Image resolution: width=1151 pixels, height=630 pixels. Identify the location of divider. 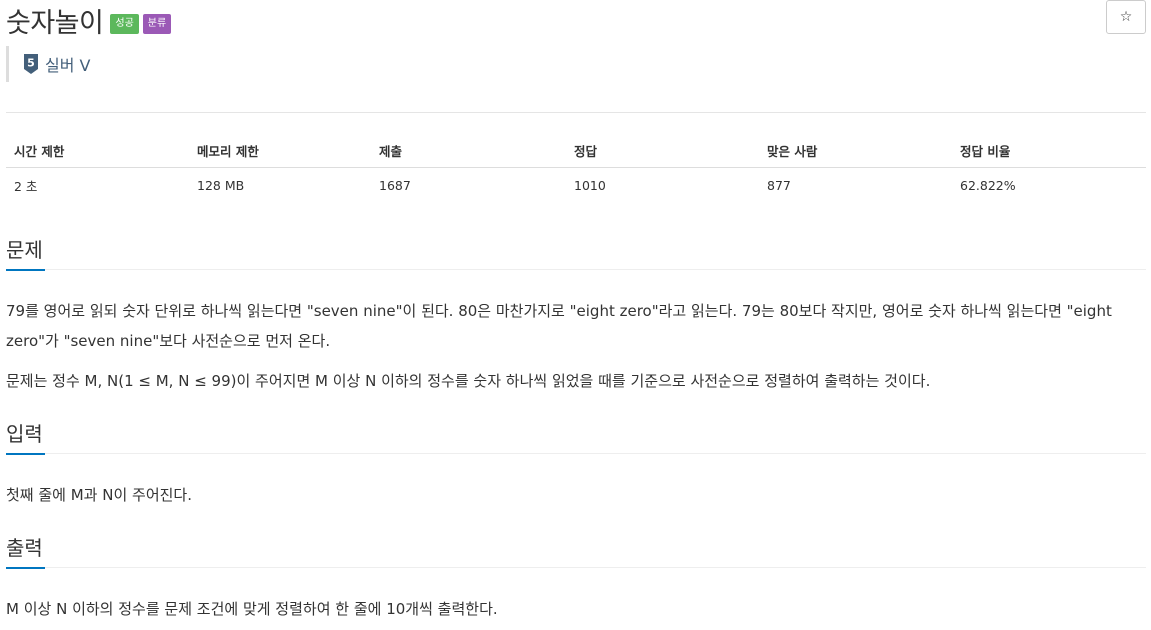
(576, 112).